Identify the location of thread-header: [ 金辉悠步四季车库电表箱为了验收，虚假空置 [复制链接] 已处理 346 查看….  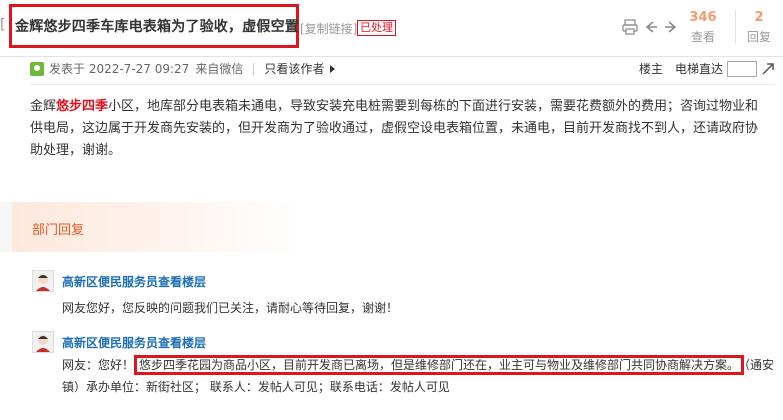
(391, 28).